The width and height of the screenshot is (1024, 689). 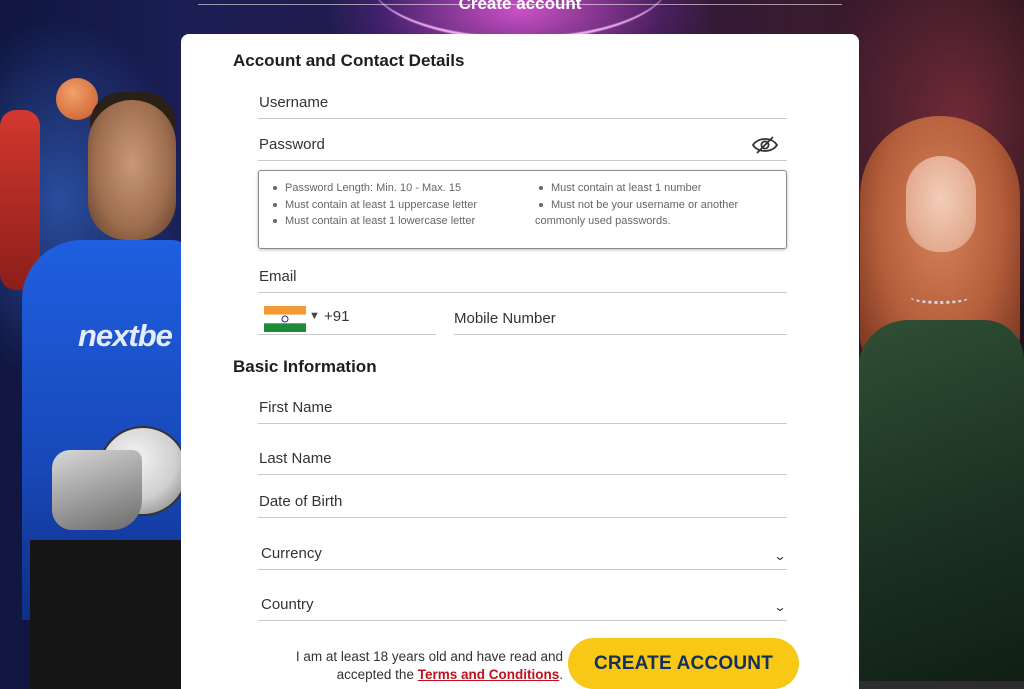 What do you see at coordinates (683, 663) in the screenshot?
I see `create-account-button: CREATE ACCOUNT` at bounding box center [683, 663].